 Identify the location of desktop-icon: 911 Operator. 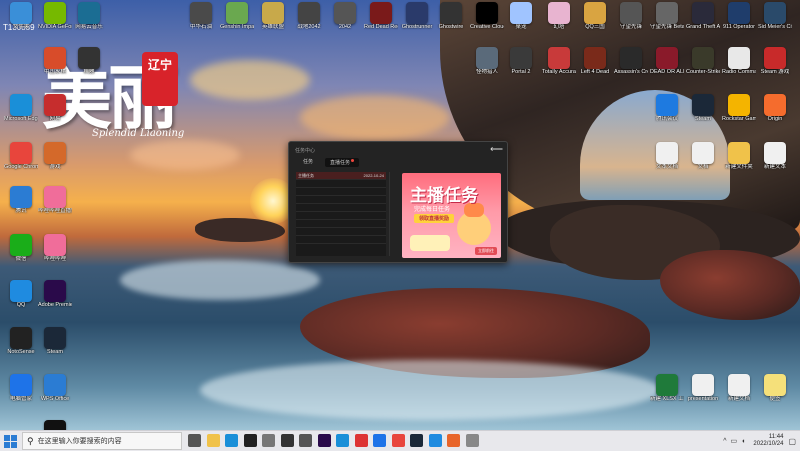
(739, 16).